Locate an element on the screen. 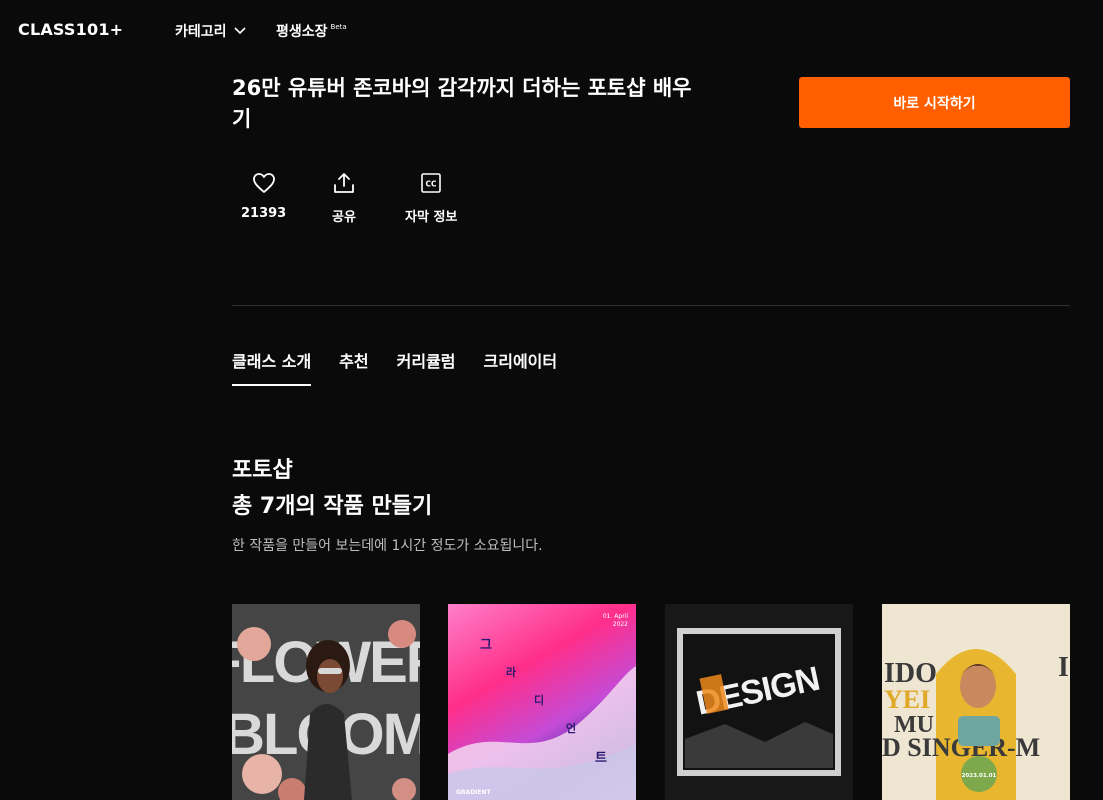  nav-category: 카테고리 is located at coordinates (210, 31).